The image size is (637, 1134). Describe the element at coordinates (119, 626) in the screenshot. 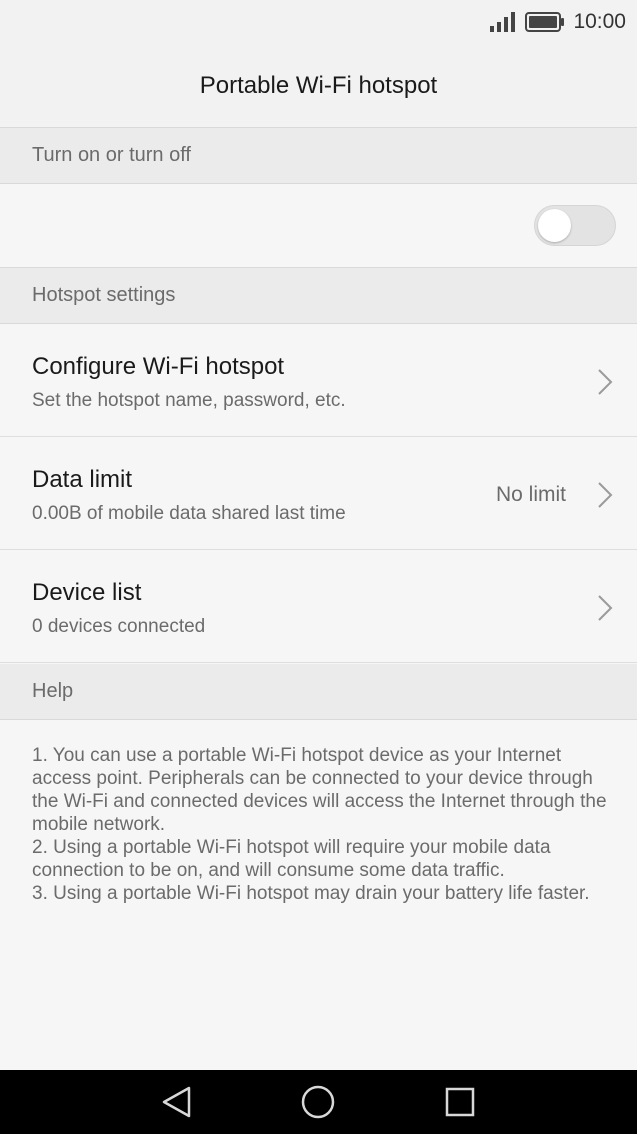

I see `list-item-subtitle: 0 devices connected` at that location.